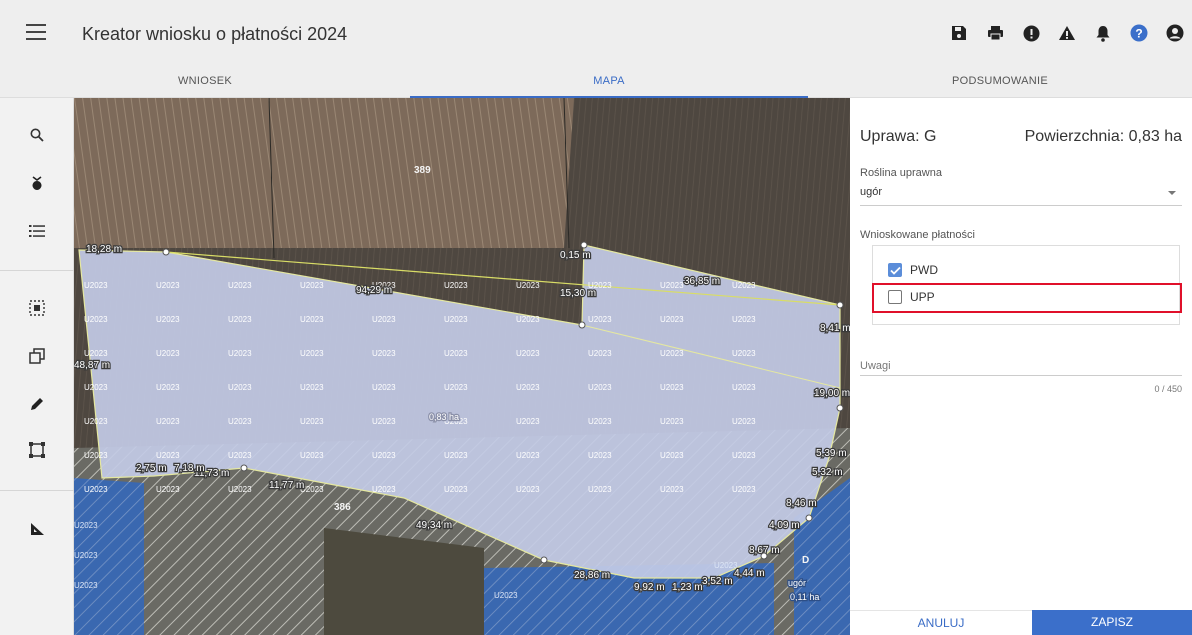 The height and width of the screenshot is (635, 1192). I want to click on dimension-label: 28,86 m, so click(592, 575).